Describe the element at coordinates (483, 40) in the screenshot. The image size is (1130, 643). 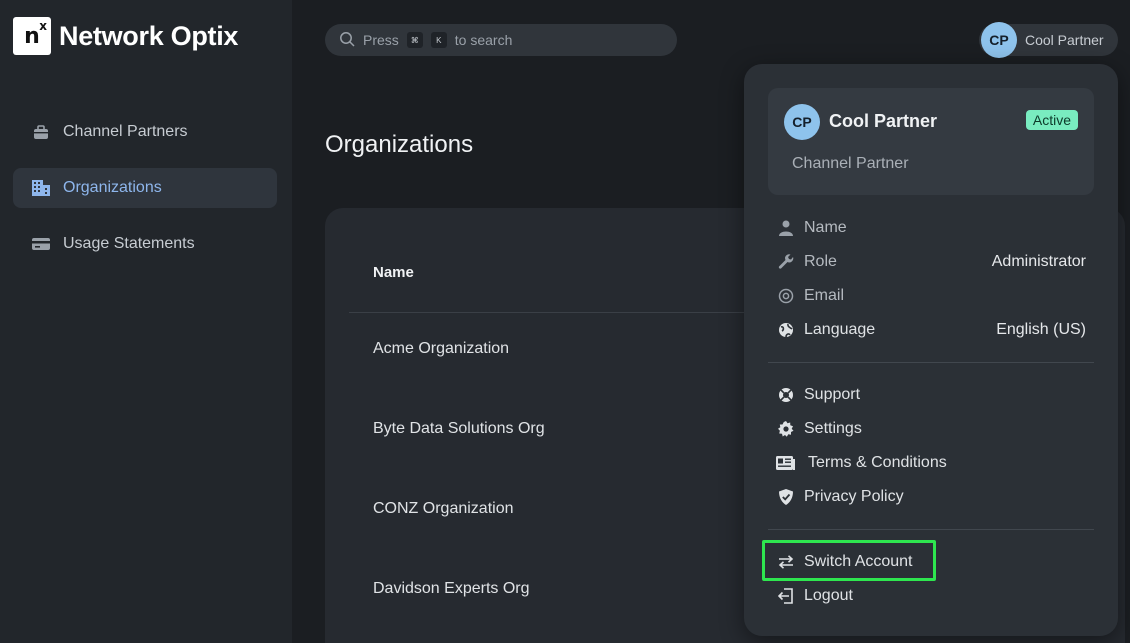
I see `search-suffix: to search` at that location.